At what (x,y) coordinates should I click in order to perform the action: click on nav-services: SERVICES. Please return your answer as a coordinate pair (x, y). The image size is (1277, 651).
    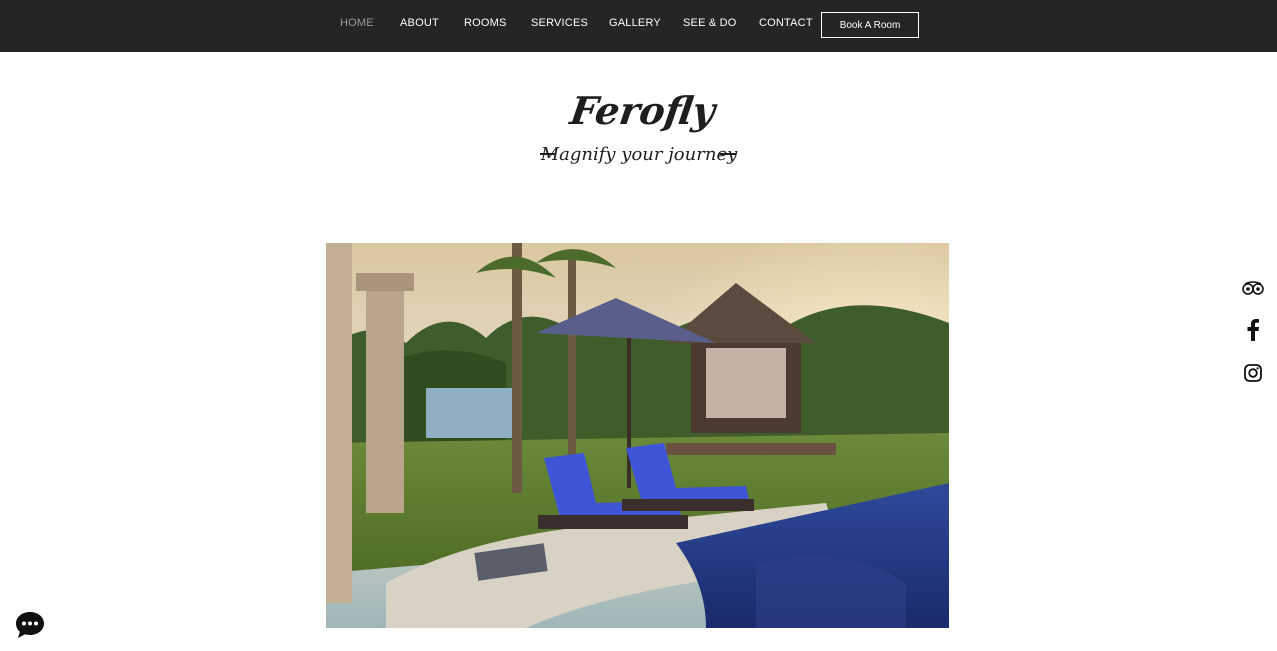
    Looking at the image, I should click on (559, 23).